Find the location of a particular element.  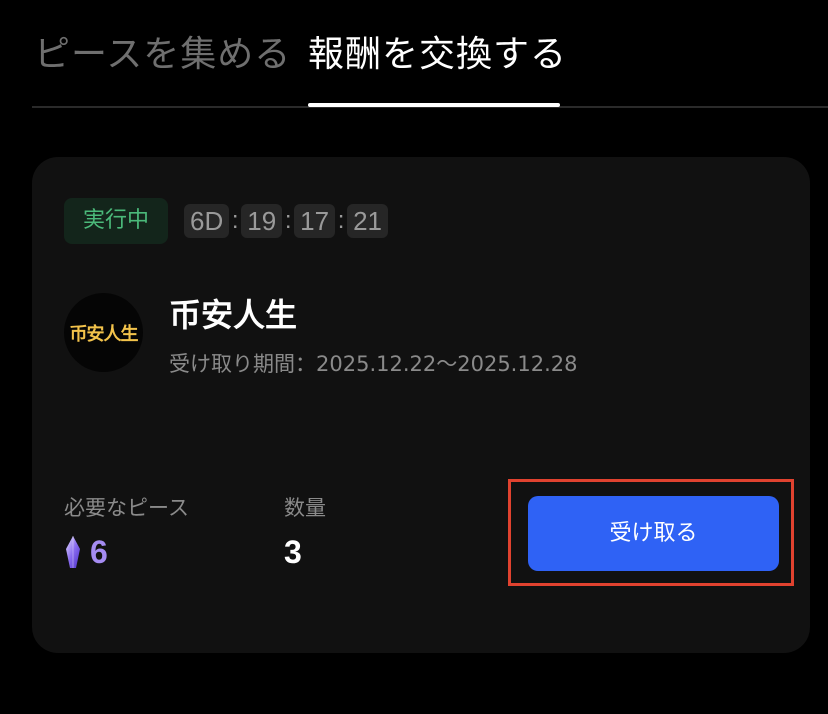

quantity-label: 数量 is located at coordinates (305, 508).